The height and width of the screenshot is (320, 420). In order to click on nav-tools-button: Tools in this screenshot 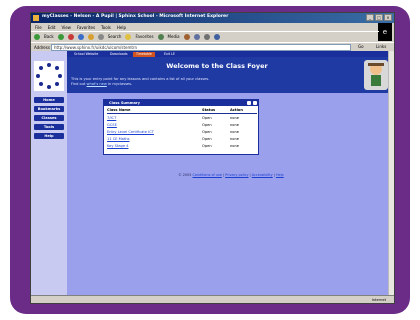, I will do `click(49, 127)`.